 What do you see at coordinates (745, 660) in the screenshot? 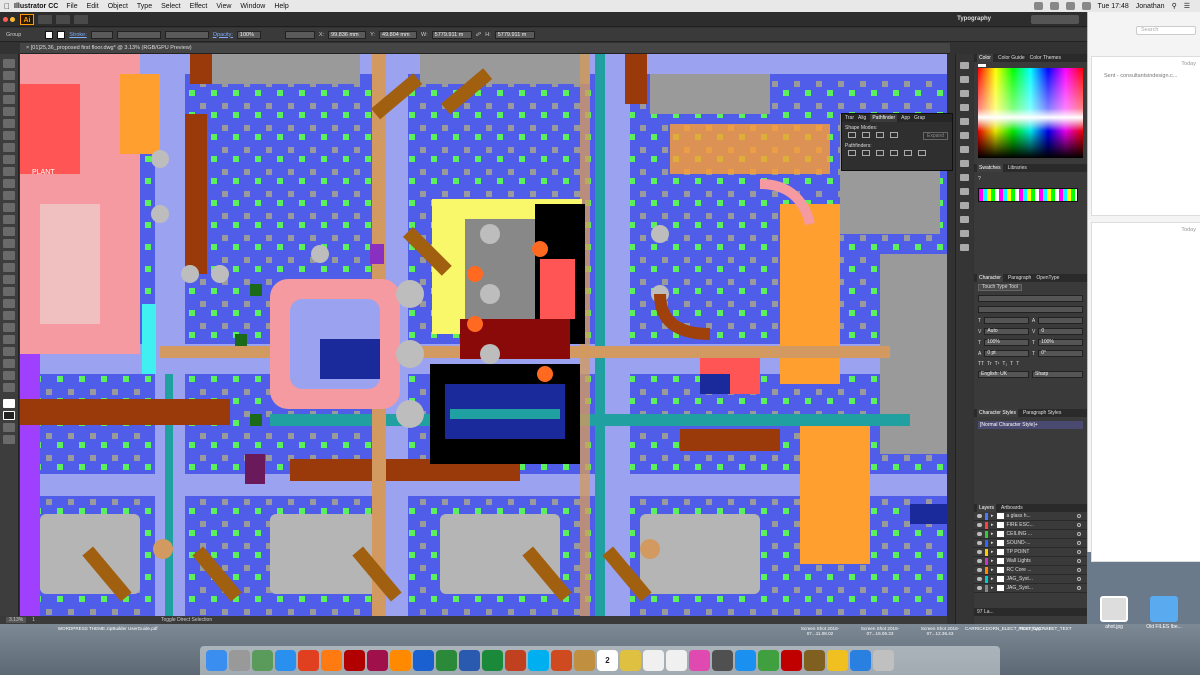
I see `app-store-icon` at bounding box center [745, 660].